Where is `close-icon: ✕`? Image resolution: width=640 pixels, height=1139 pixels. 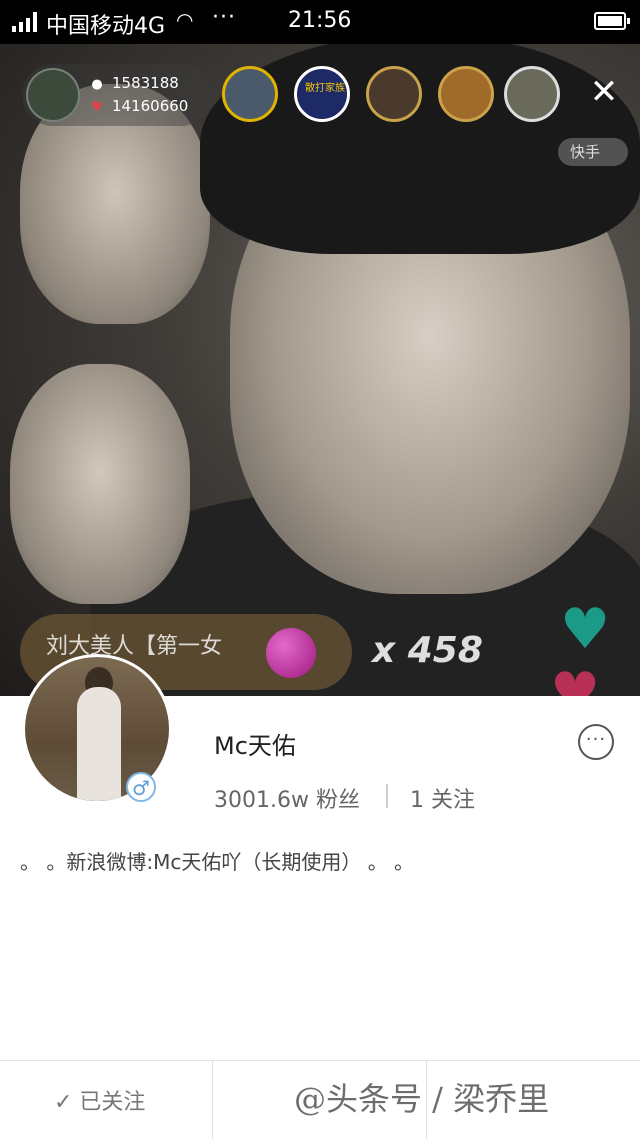
close-icon: ✕ is located at coordinates (604, 92).